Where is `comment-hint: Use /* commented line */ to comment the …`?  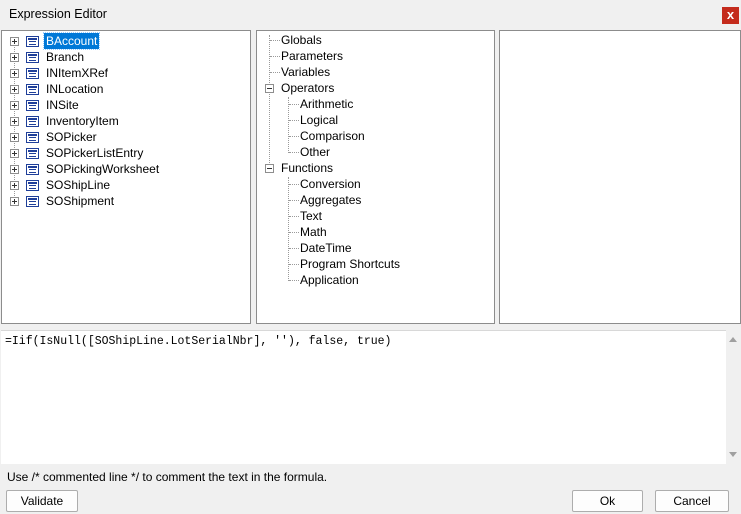 comment-hint: Use /* commented line */ to comment the … is located at coordinates (167, 477).